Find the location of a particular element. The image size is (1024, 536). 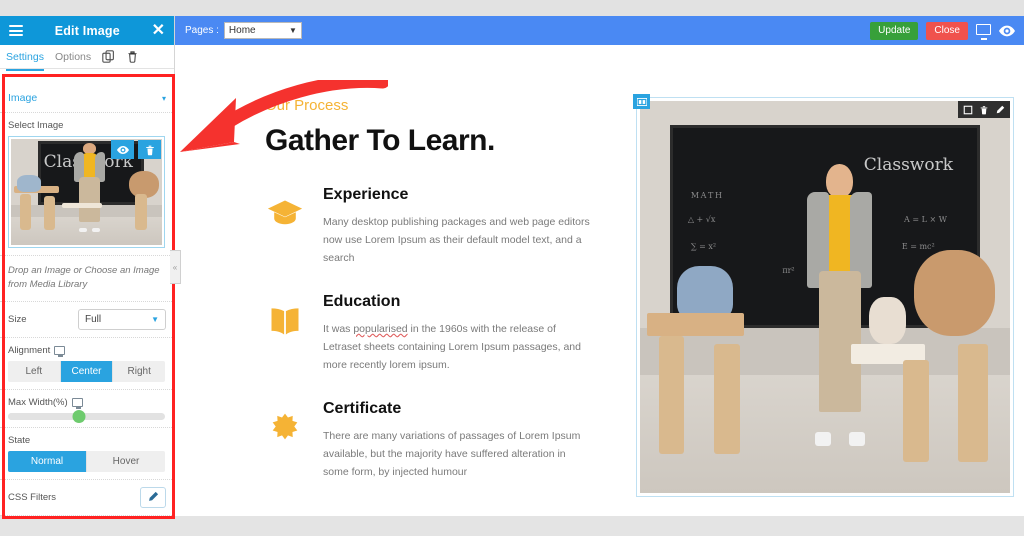

block-handle-icon is located at coordinates (641, 101).